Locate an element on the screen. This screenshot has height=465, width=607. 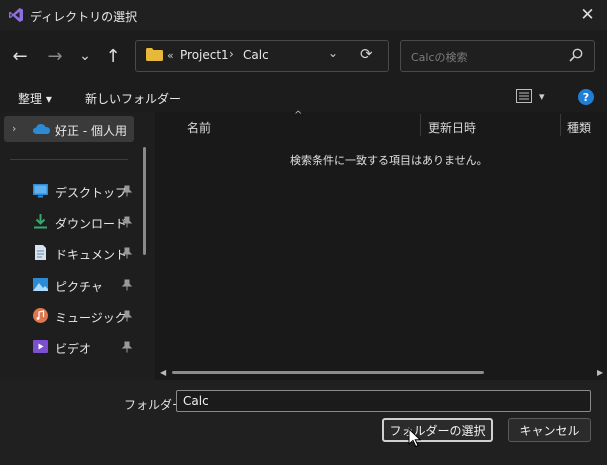
search-placeholder: Calcの検索 is located at coordinates (439, 57).